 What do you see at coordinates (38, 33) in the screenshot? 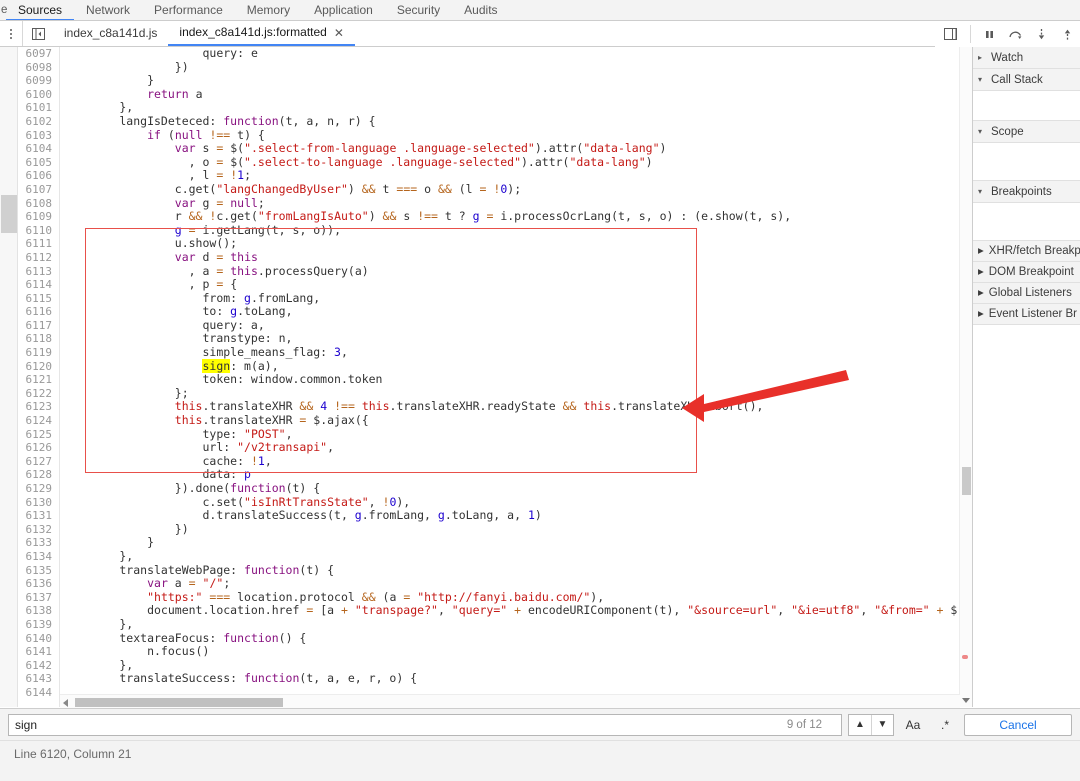
I see `show-navigator-icon` at bounding box center [38, 33].